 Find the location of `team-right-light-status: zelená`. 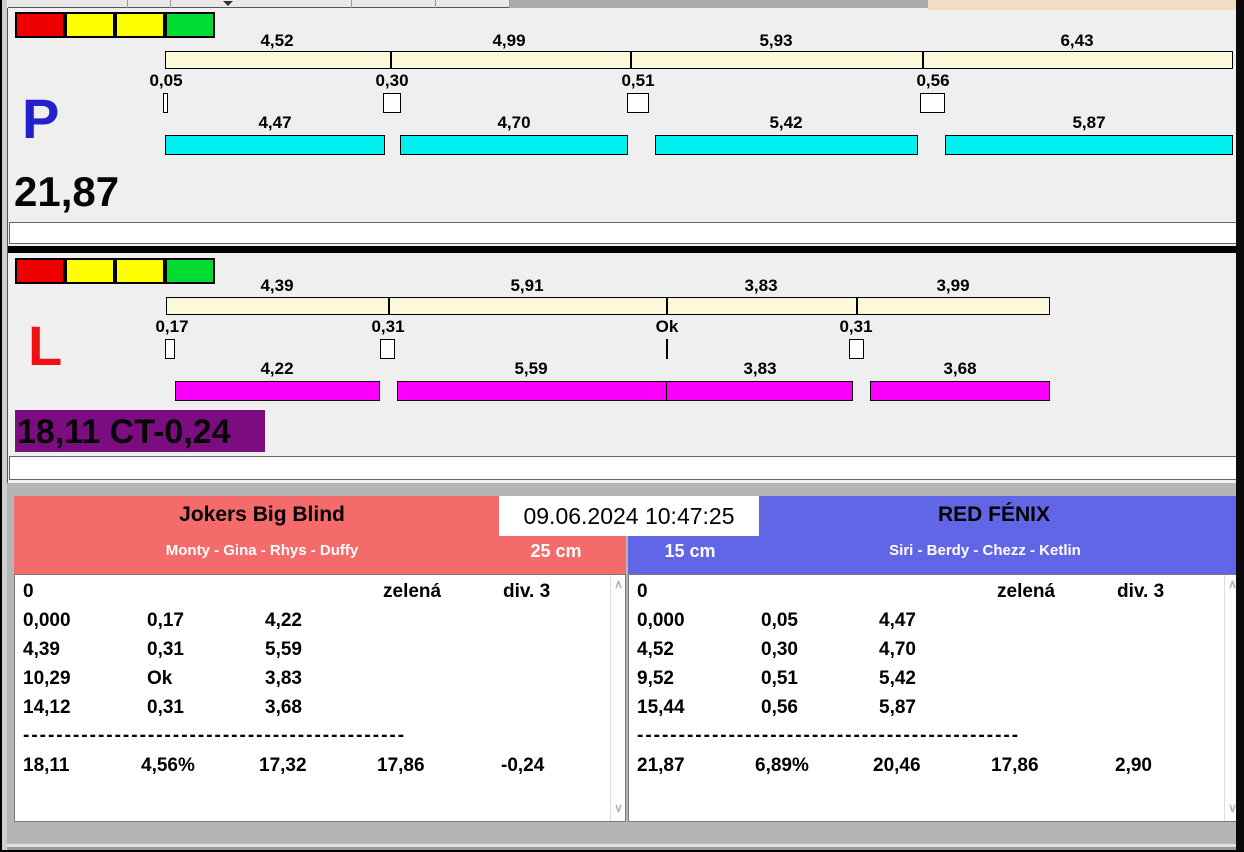

team-right-light-status: zelená is located at coordinates (1026, 591).